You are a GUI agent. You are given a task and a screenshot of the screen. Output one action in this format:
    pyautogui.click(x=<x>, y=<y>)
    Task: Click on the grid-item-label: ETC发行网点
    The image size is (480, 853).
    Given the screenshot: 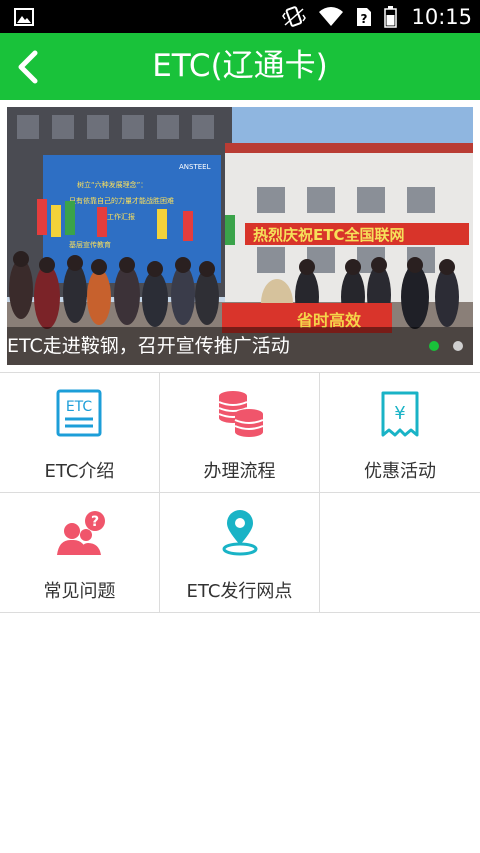 What is the action you would take?
    pyautogui.click(x=239, y=591)
    